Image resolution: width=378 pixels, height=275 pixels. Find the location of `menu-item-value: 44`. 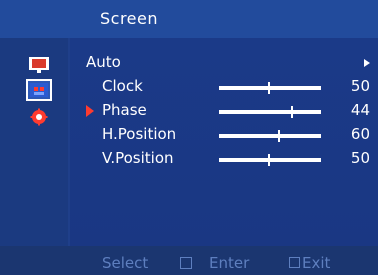

menu-item-value: 44 is located at coordinates (360, 110).